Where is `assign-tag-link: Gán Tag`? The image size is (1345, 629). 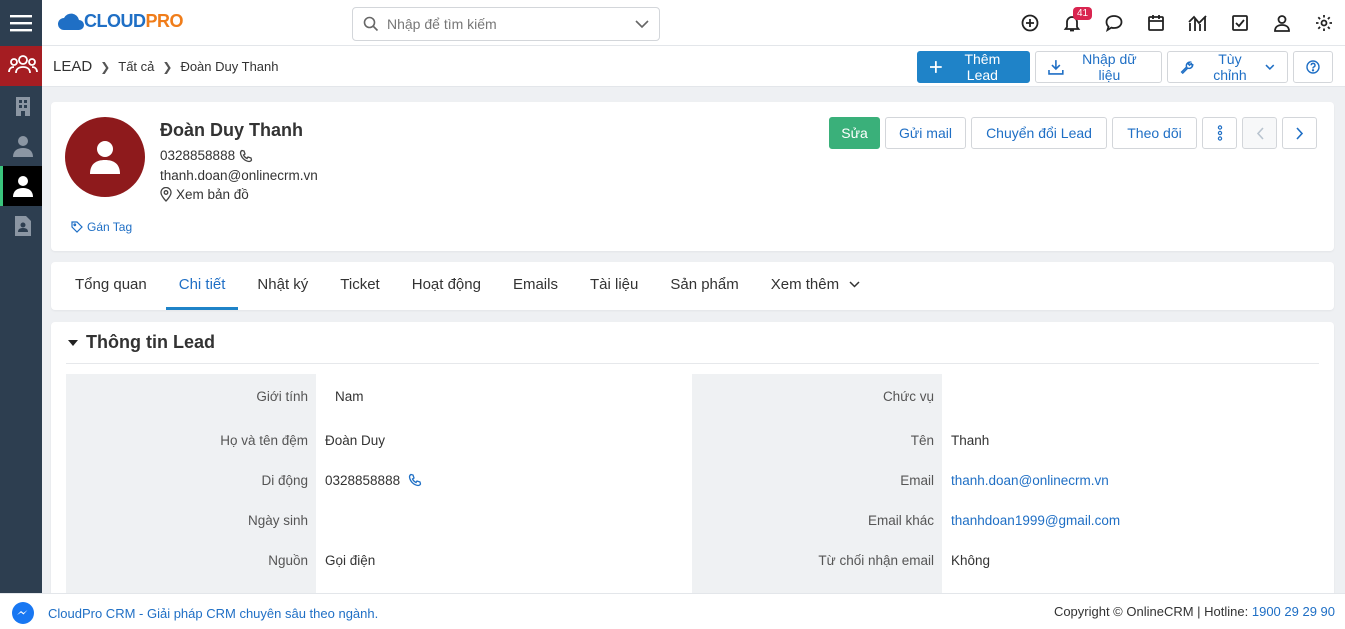 assign-tag-link: Gán Tag is located at coordinates (101, 227).